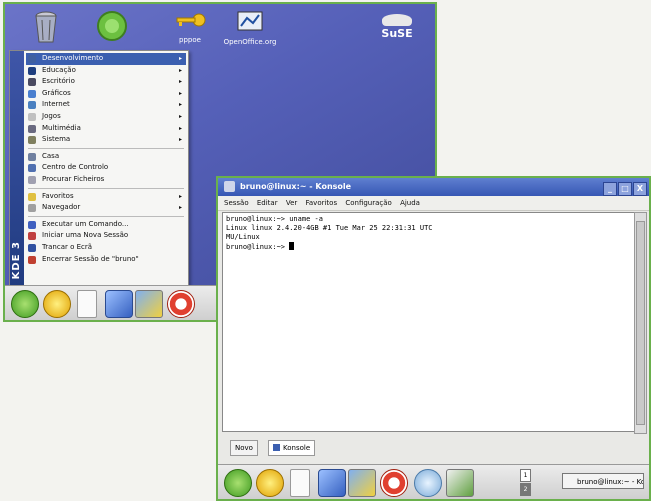 Image resolution: width=651 pixels, height=501 pixels. Describe the element at coordinates (32, 168) in the screenshot. I see `control-center-icon` at that location.